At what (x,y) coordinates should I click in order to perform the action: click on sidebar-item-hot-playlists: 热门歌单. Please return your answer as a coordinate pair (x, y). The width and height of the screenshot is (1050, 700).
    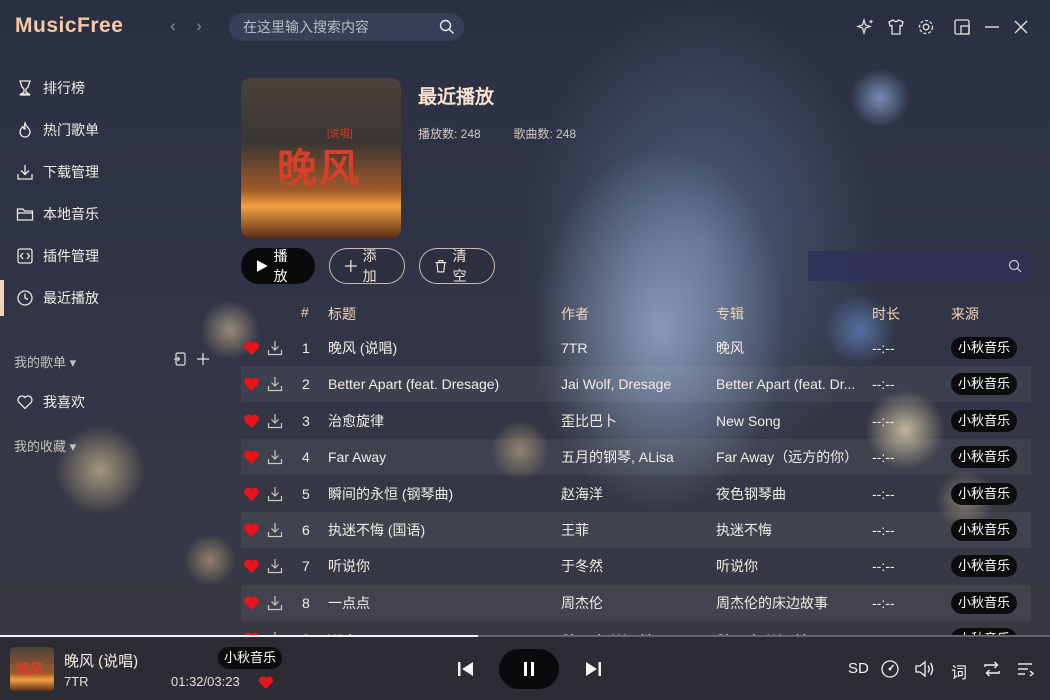
    Looking at the image, I should click on (115, 130).